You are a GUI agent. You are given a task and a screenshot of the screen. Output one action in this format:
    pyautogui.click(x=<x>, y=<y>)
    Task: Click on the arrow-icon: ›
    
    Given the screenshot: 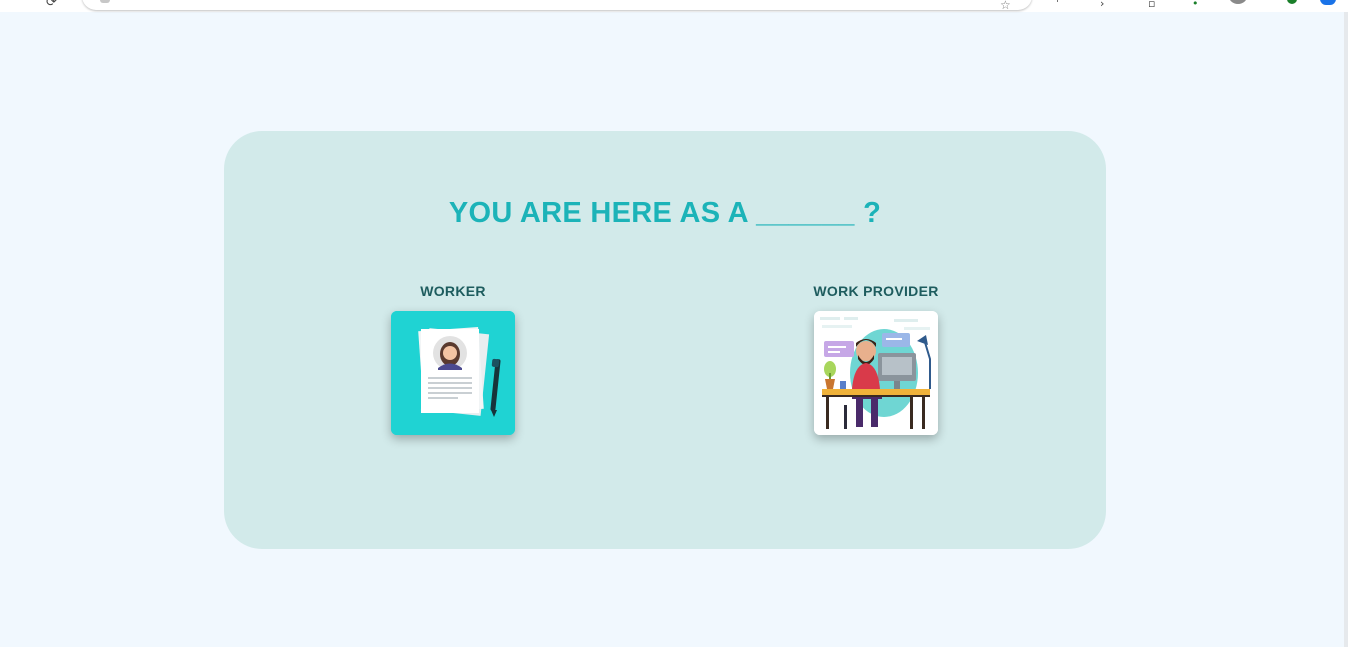 What is the action you would take?
    pyautogui.click(x=1102, y=5)
    